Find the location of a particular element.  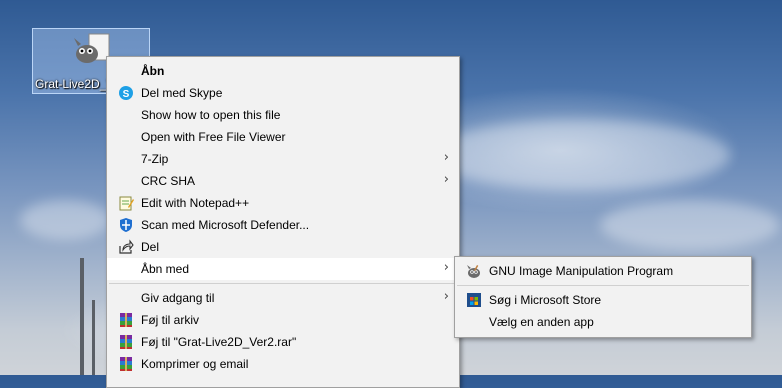

menu-item-show-how-to-open: Show how to open this file is located at coordinates (283, 115).